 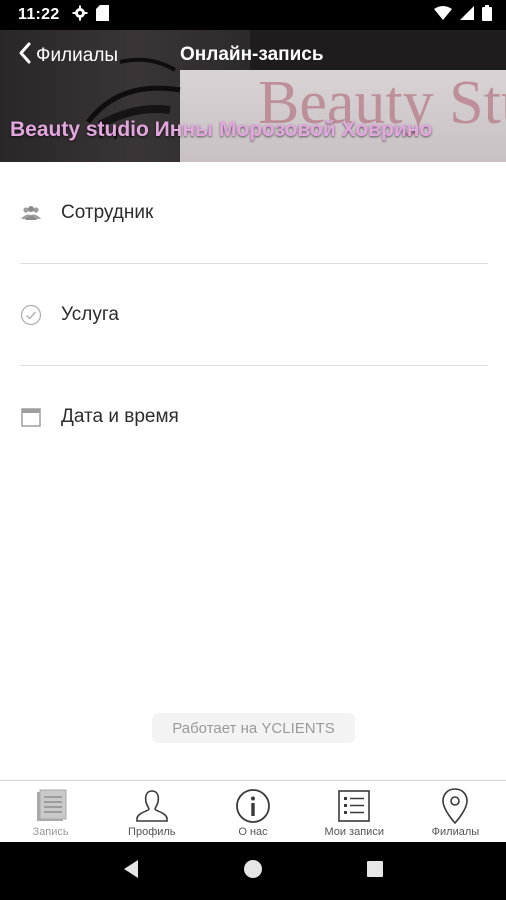 What do you see at coordinates (443, 15) in the screenshot?
I see `wifi-icon` at bounding box center [443, 15].